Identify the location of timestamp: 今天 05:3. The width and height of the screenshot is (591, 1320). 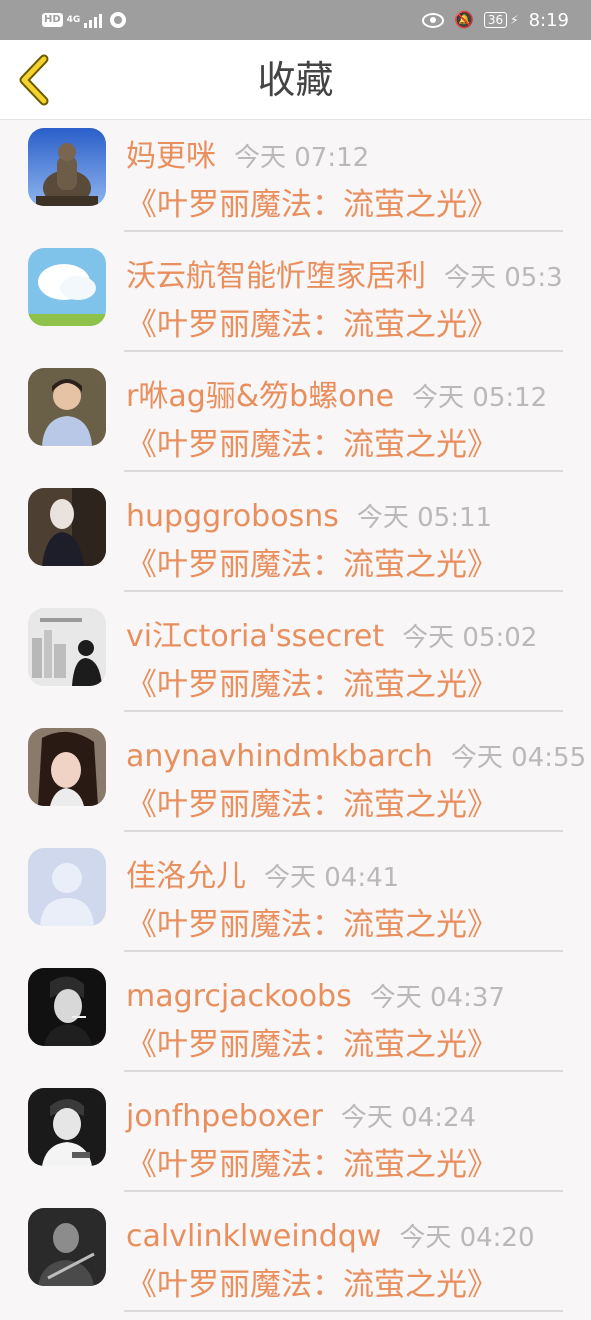
(503, 278).